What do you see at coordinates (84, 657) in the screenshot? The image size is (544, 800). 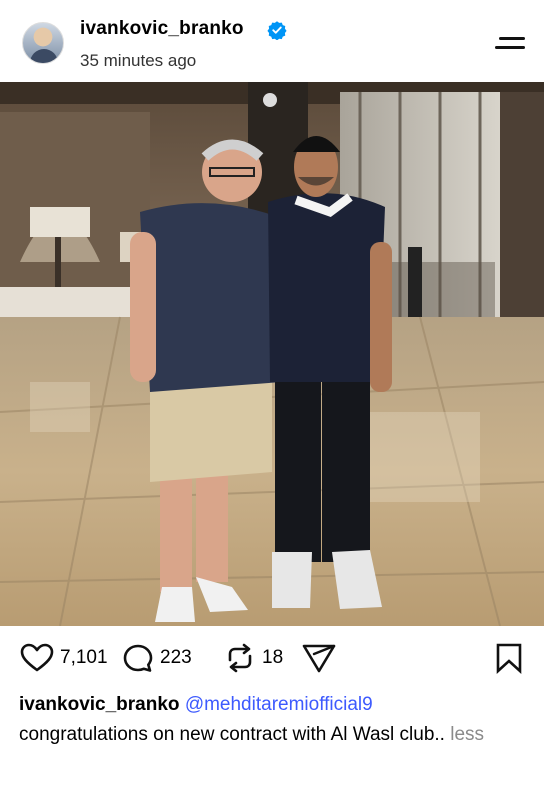 I see `like-count: 7,101` at bounding box center [84, 657].